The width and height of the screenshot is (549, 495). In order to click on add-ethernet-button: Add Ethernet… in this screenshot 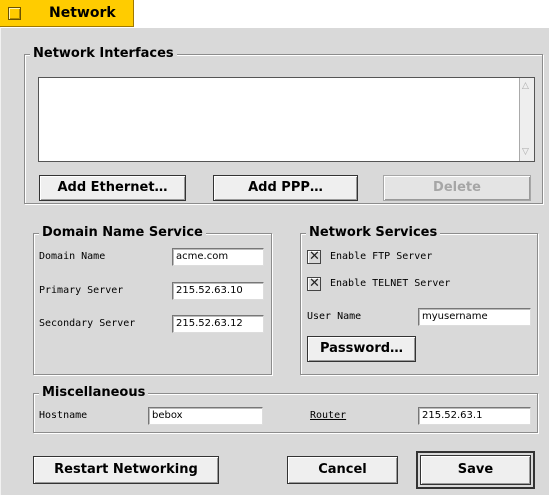, I will do `click(112, 188)`.